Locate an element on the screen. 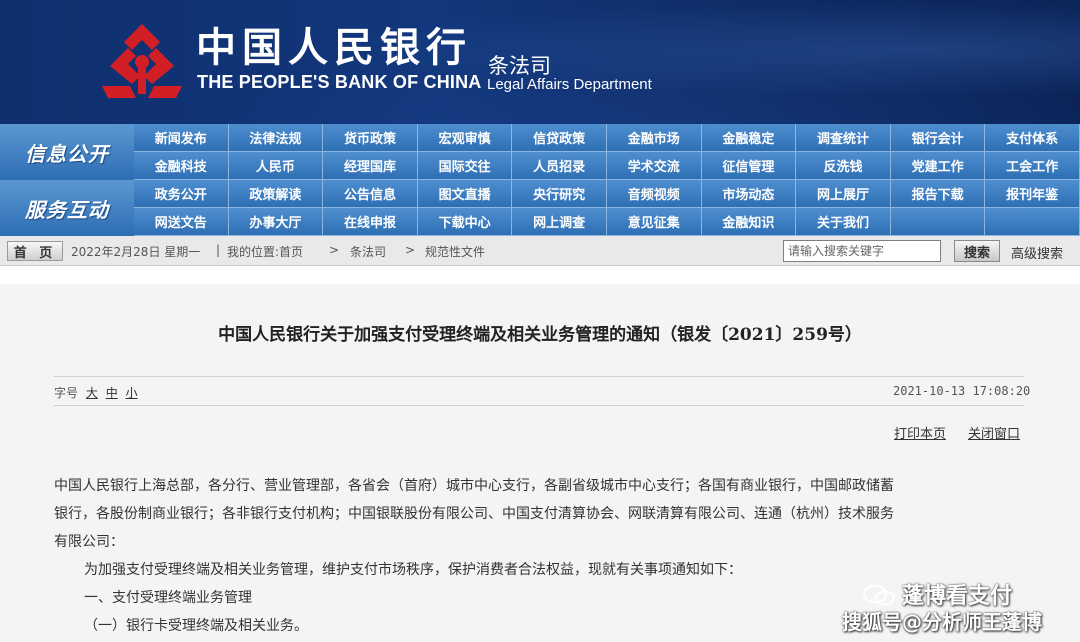 The height and width of the screenshot is (642, 1080). bank-name-cn: 中国人民银行 is located at coordinates (334, 47).